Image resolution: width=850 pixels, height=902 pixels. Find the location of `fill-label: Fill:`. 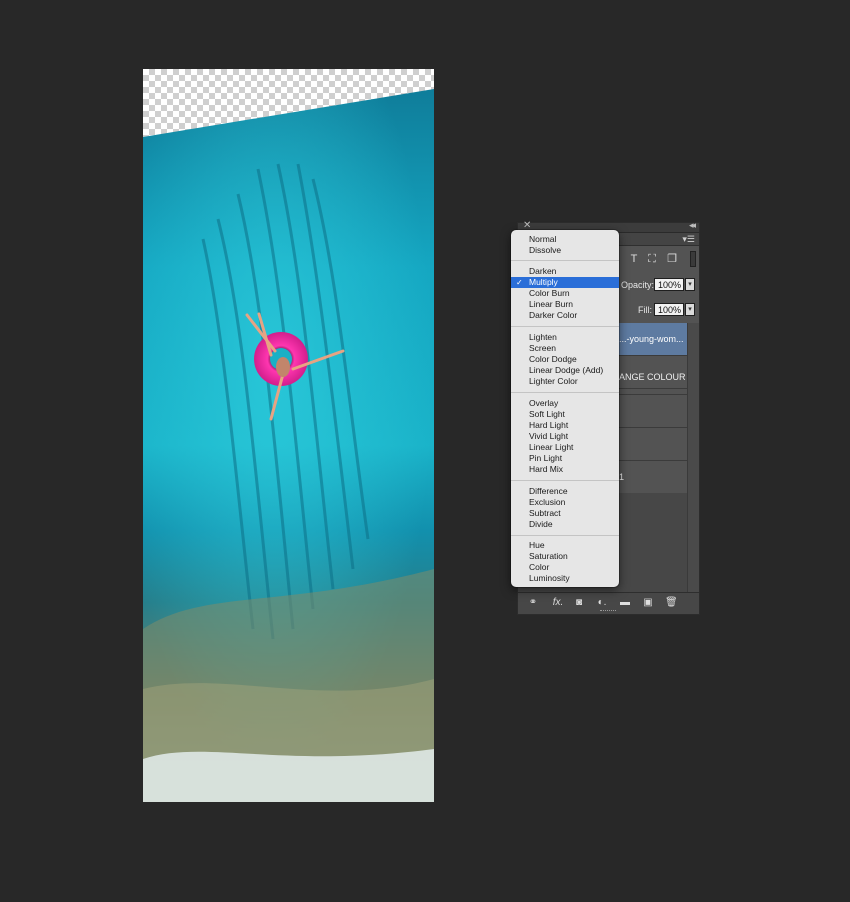

fill-label: Fill: is located at coordinates (645, 310).